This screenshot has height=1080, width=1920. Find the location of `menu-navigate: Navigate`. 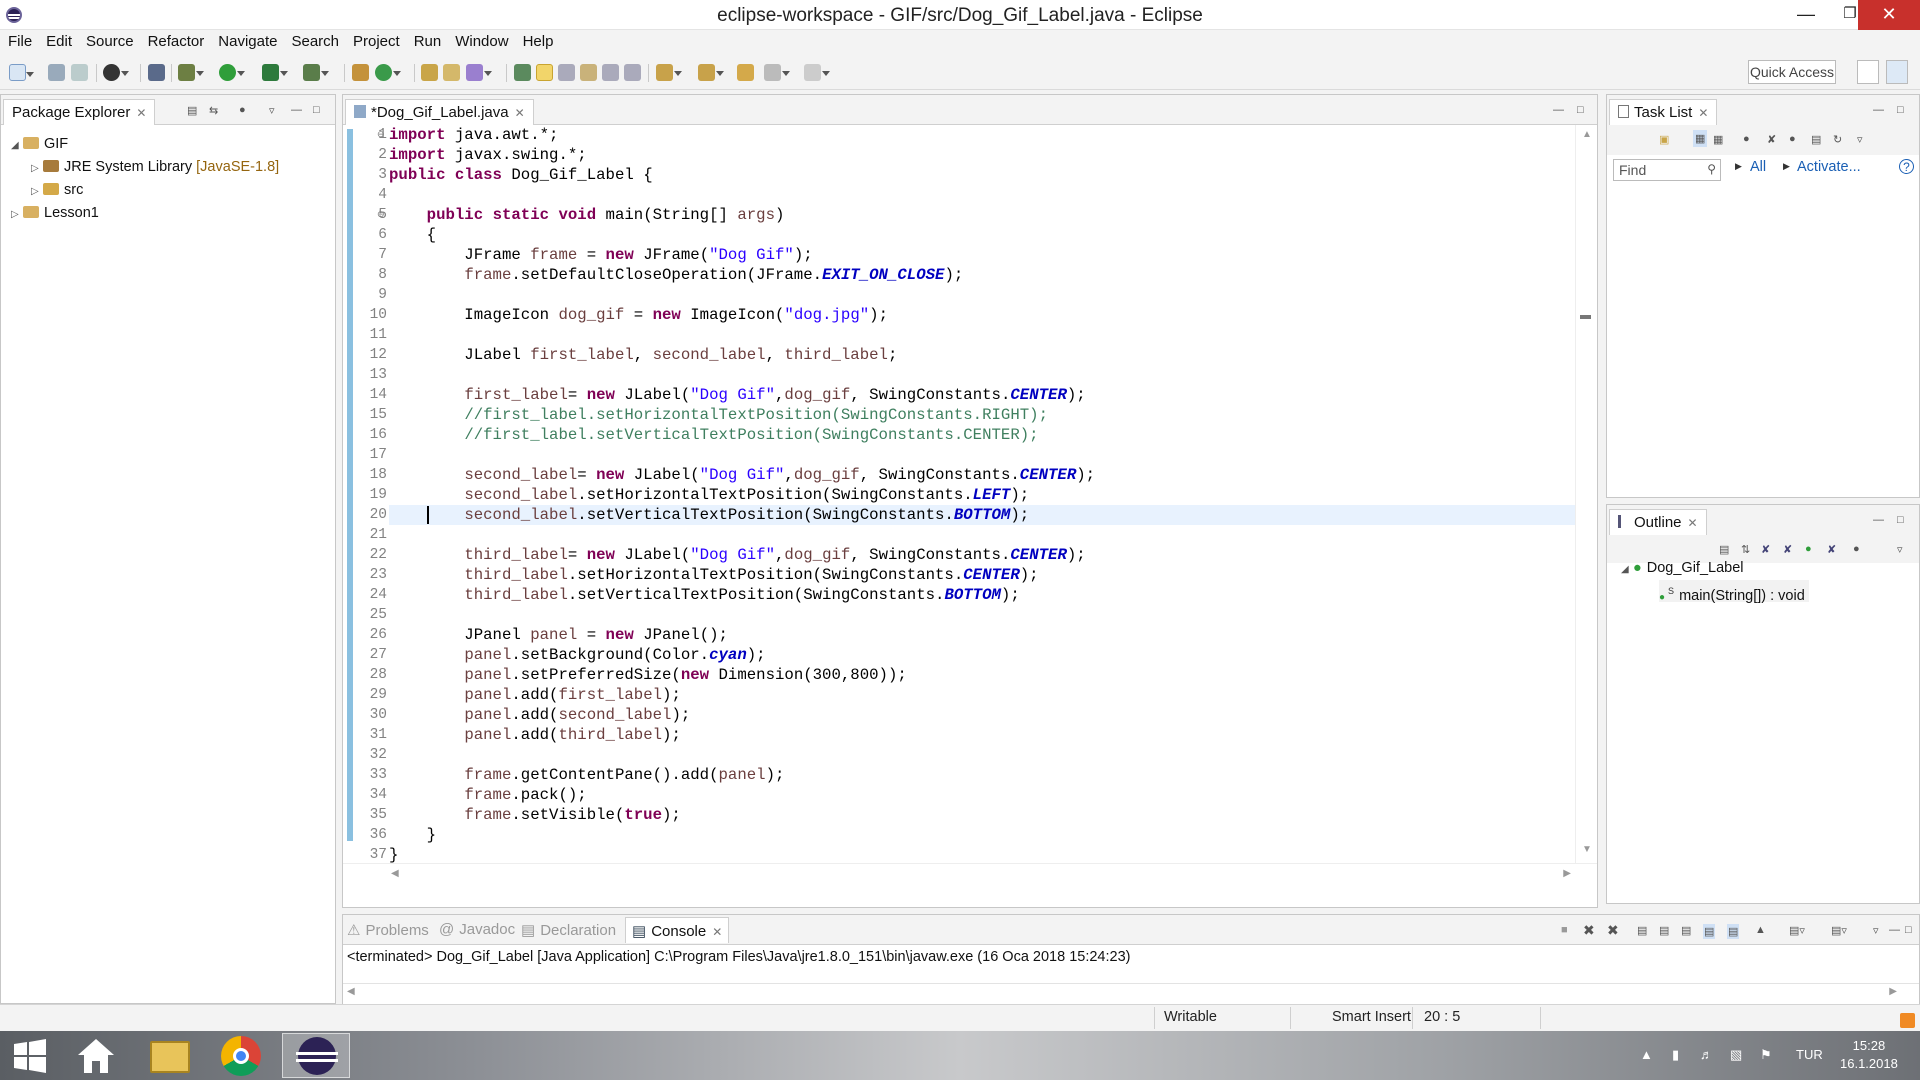

menu-navigate: Navigate is located at coordinates (247, 42).